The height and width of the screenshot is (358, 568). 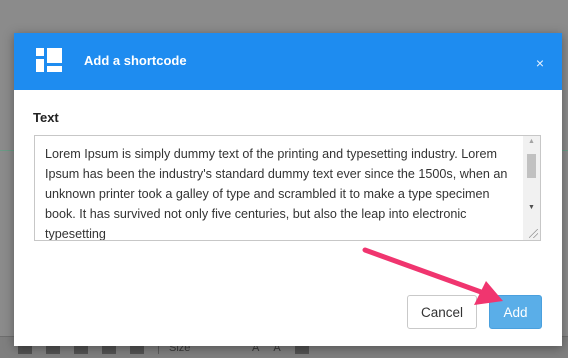 I want to click on textarea-scrollbar: ▲ ▼, so click(x=531, y=188).